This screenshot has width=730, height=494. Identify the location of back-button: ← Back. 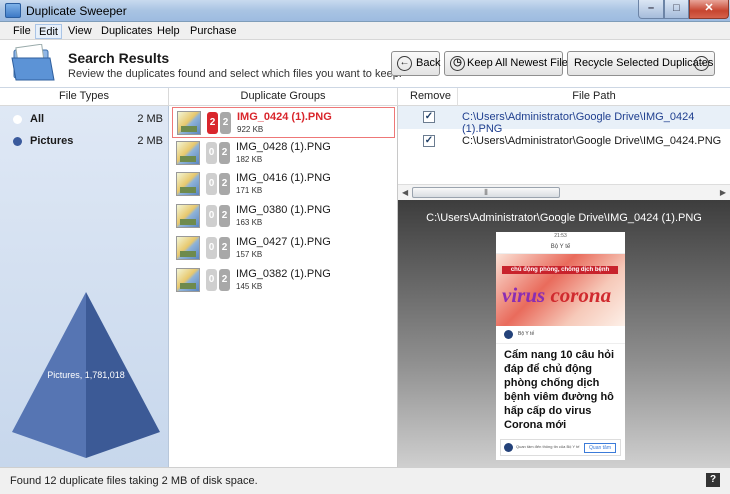
(415, 63).